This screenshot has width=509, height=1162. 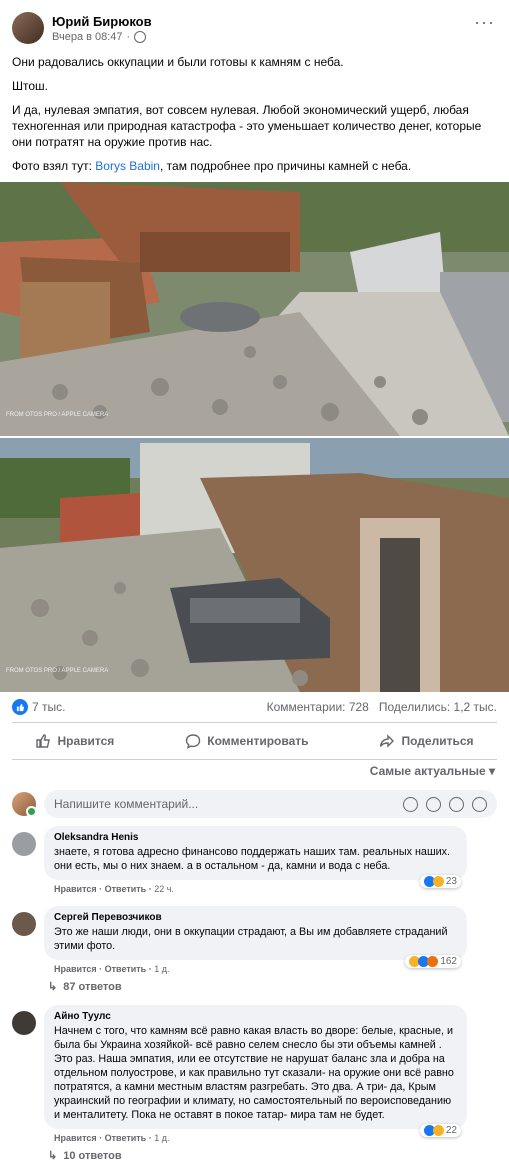 I want to click on emoji-icon, so click(x=410, y=804).